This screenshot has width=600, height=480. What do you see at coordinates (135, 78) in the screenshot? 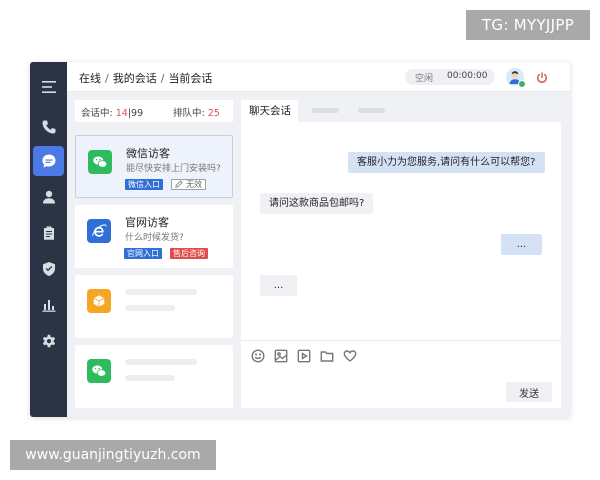
I see `breadcrumb-my-sessions: 我的会话` at bounding box center [135, 78].